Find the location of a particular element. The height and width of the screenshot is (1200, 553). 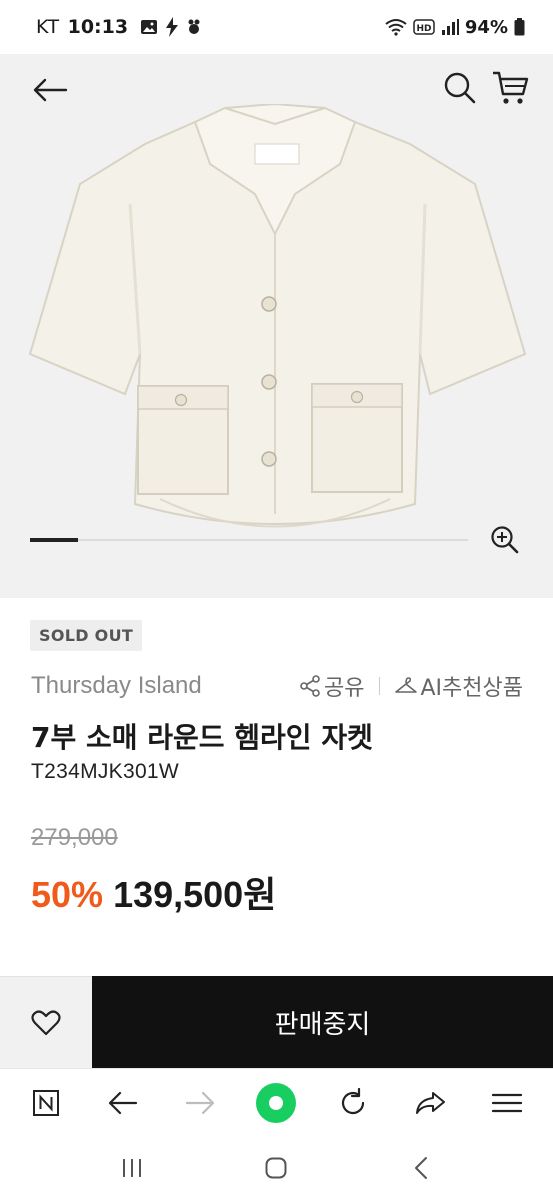

status-left: KT 10:13 is located at coordinates (119, 27).